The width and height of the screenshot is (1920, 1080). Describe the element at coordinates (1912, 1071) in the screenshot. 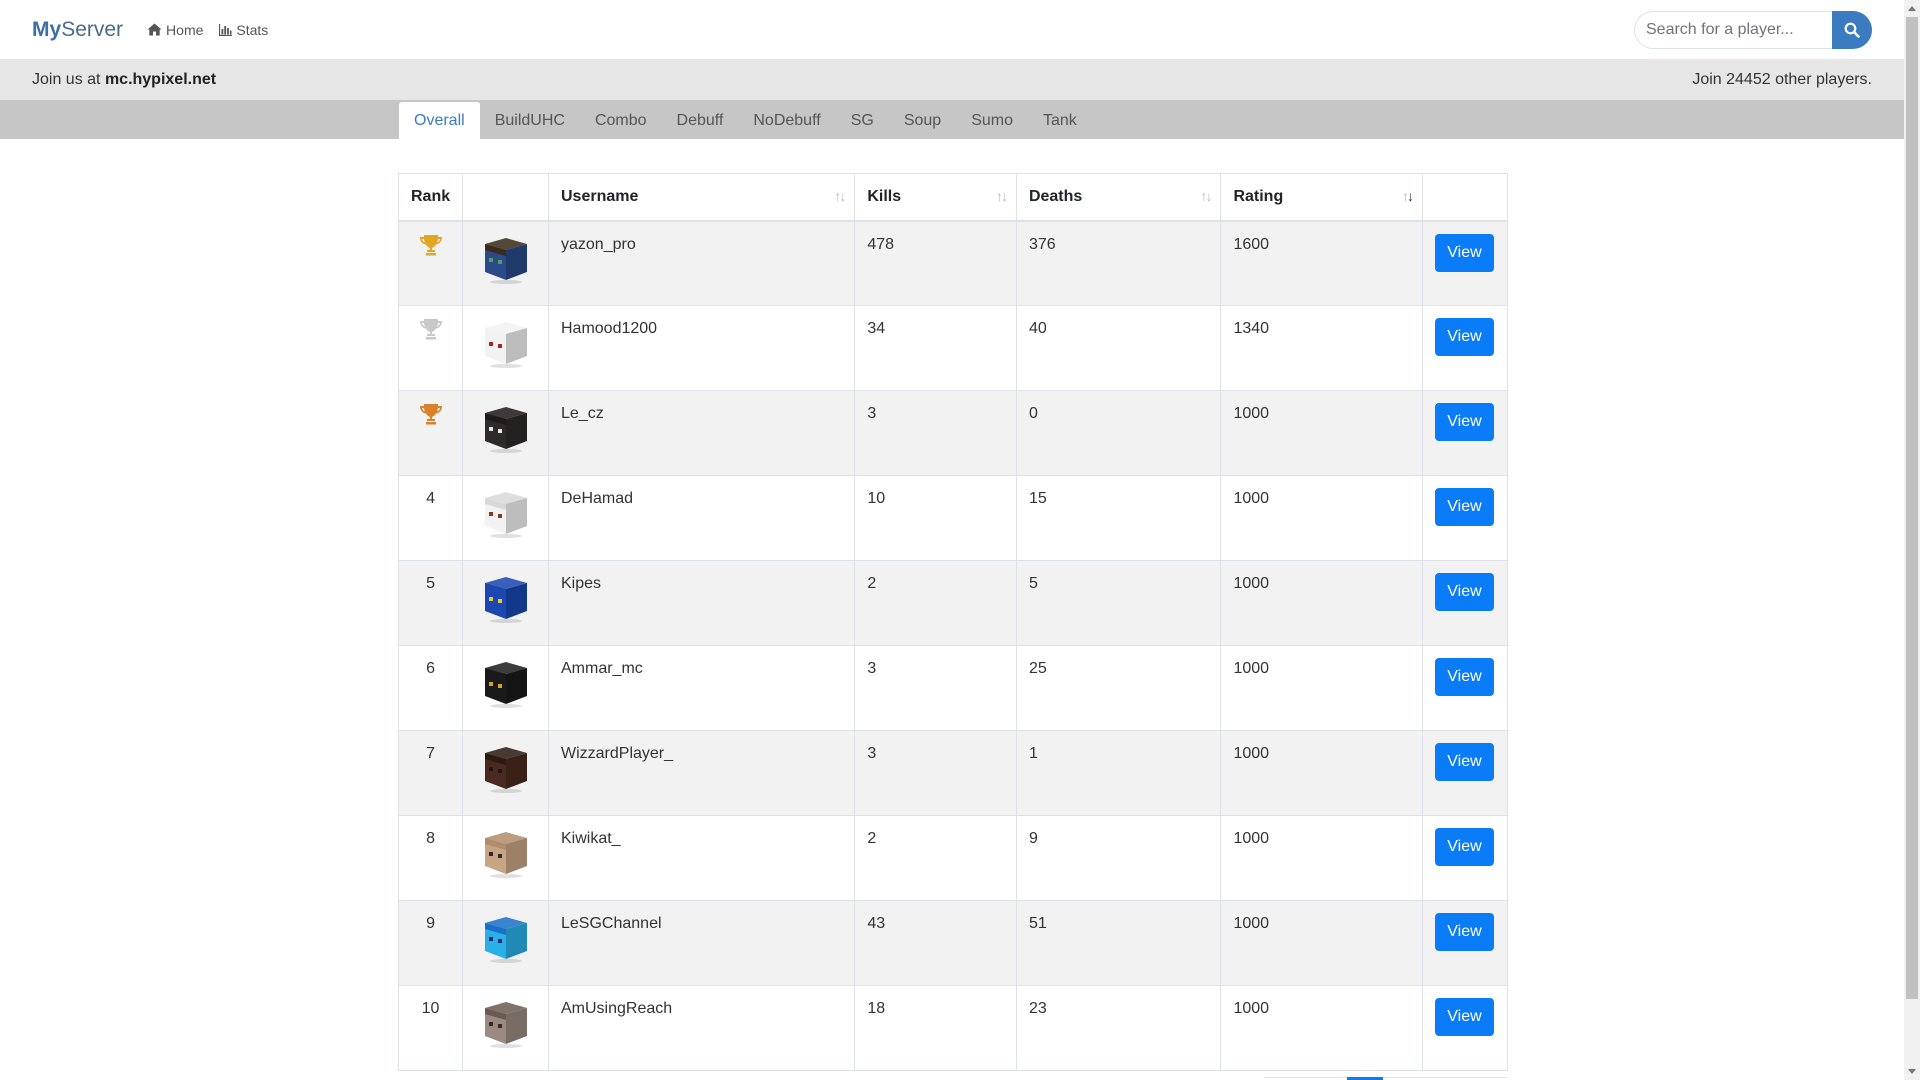

I see `scroll-down-arrow-icon` at that location.